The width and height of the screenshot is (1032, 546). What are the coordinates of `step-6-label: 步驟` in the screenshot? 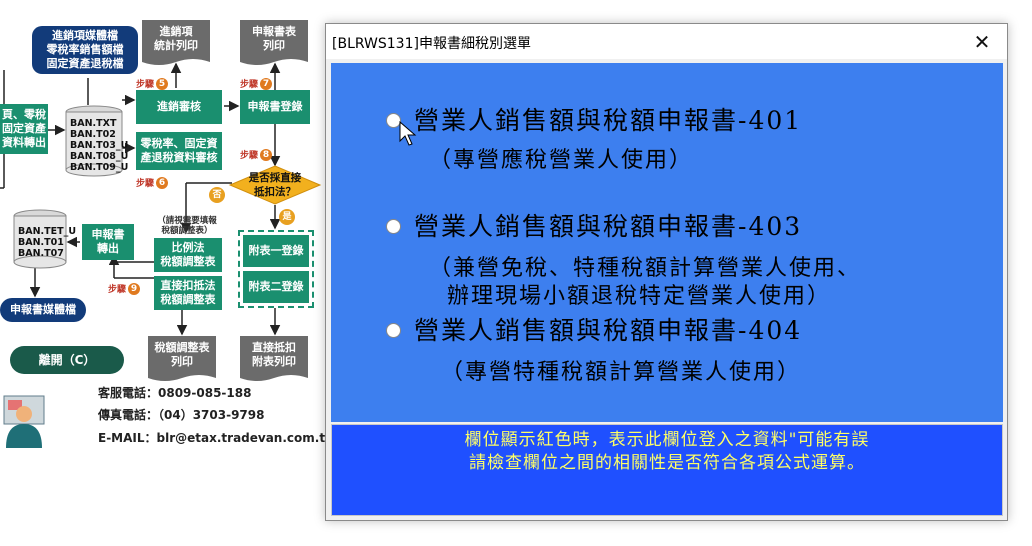 It's located at (145, 184).